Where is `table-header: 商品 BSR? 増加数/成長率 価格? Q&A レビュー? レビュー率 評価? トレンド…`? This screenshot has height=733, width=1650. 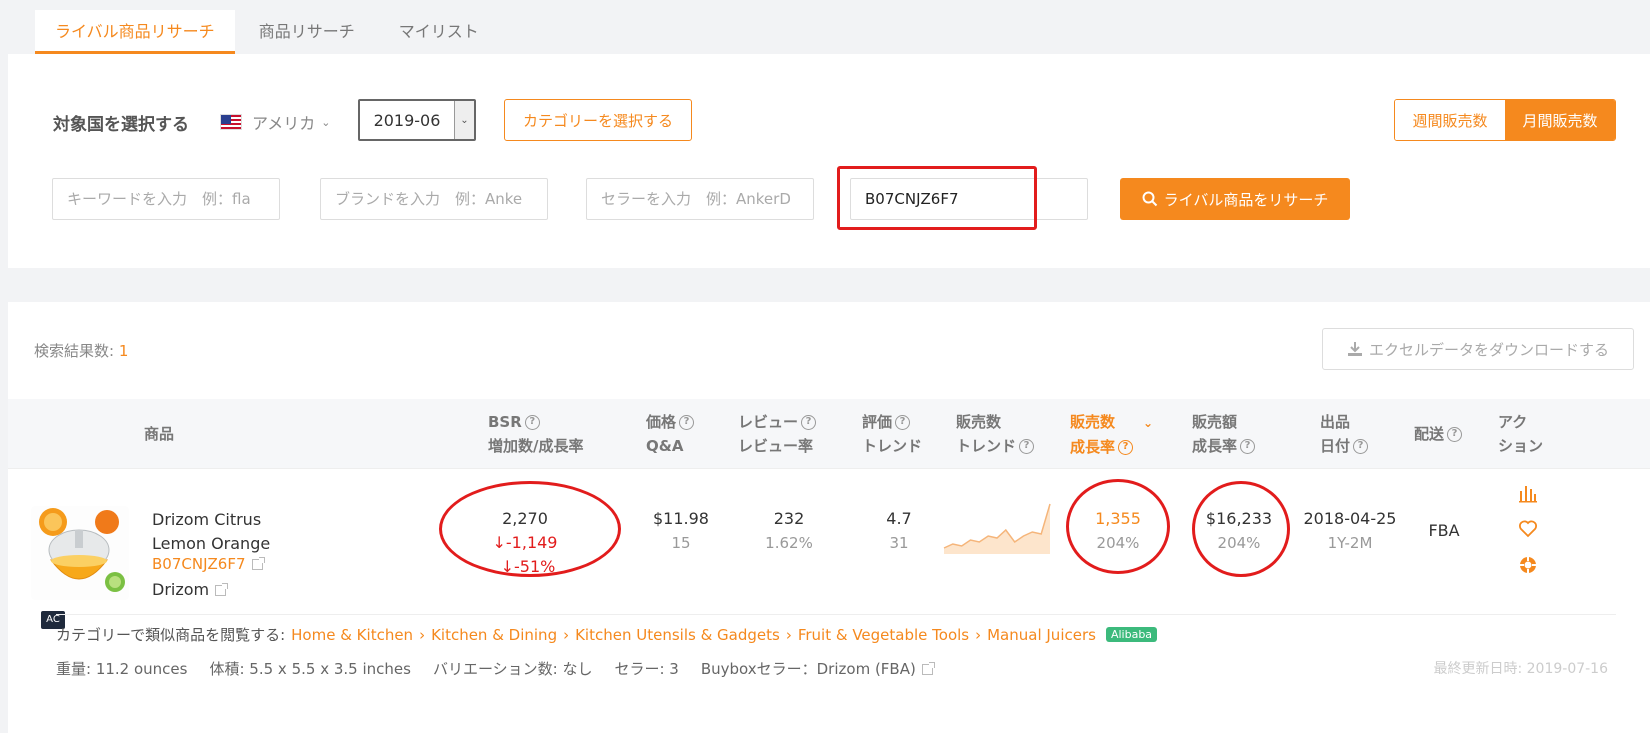
table-header: 商品 BSR? 増加数/成長率 価格? Q&A レビュー? レビュー率 評価? トレンド… is located at coordinates (829, 434).